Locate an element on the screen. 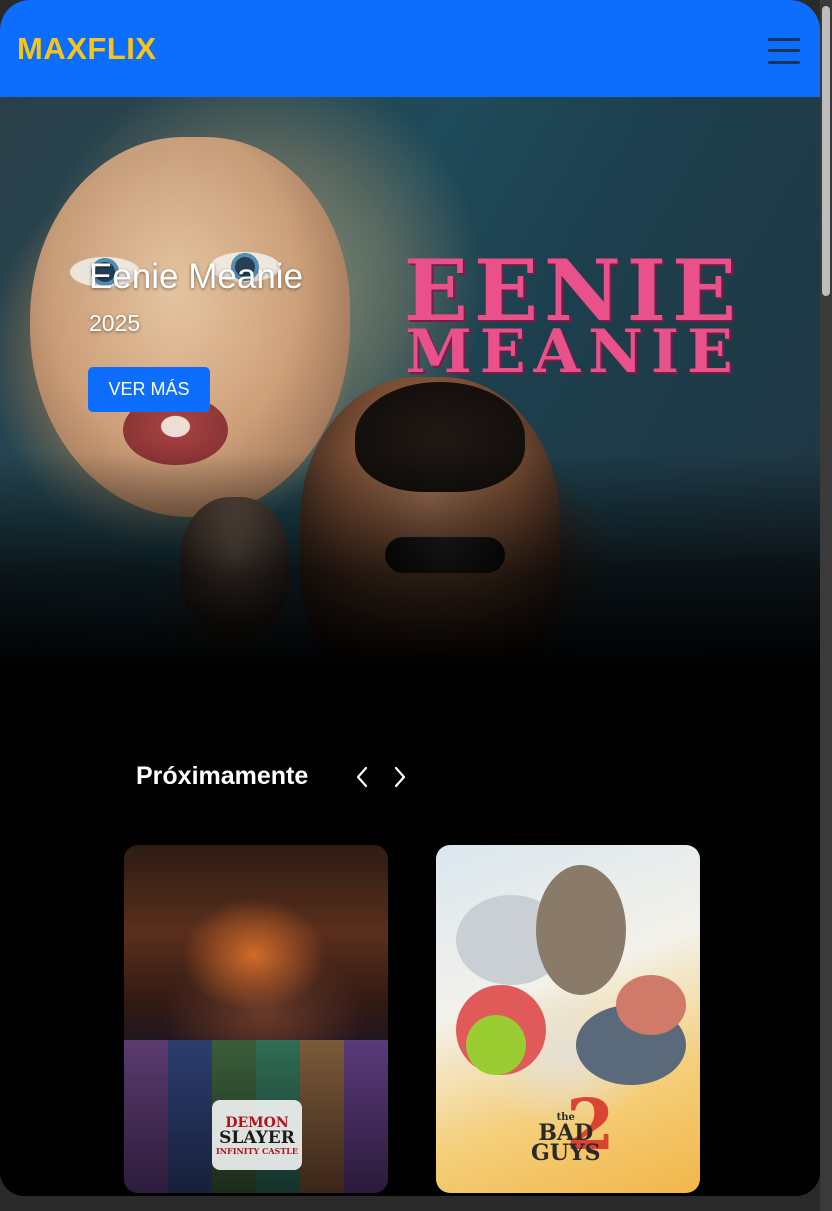 This screenshot has height=1211, width=832. movie-card-demon-slayer: DEMON SLAYER INFINITY CASTLE is located at coordinates (256, 1019).